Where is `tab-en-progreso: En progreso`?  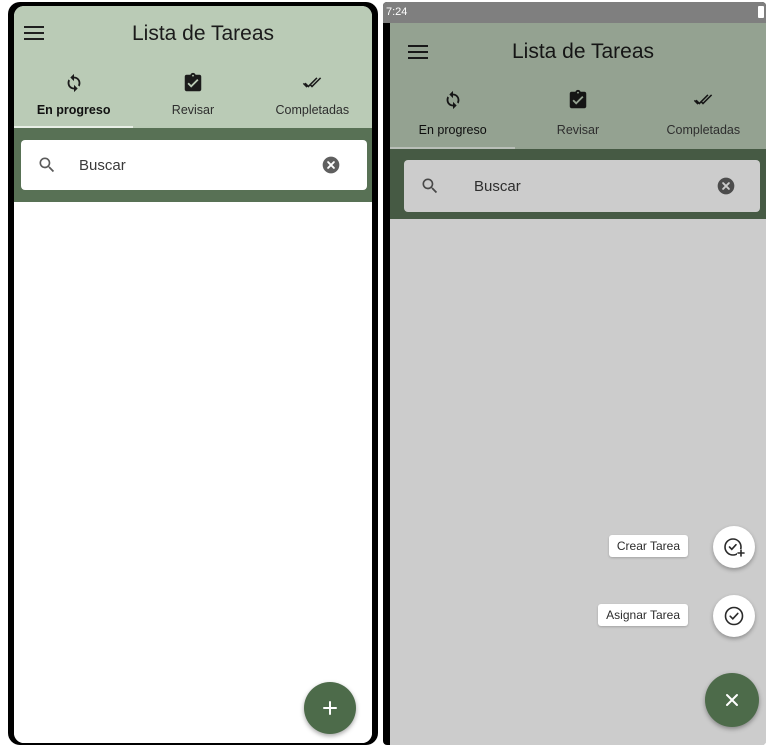 tab-en-progreso: En progreso is located at coordinates (74, 97).